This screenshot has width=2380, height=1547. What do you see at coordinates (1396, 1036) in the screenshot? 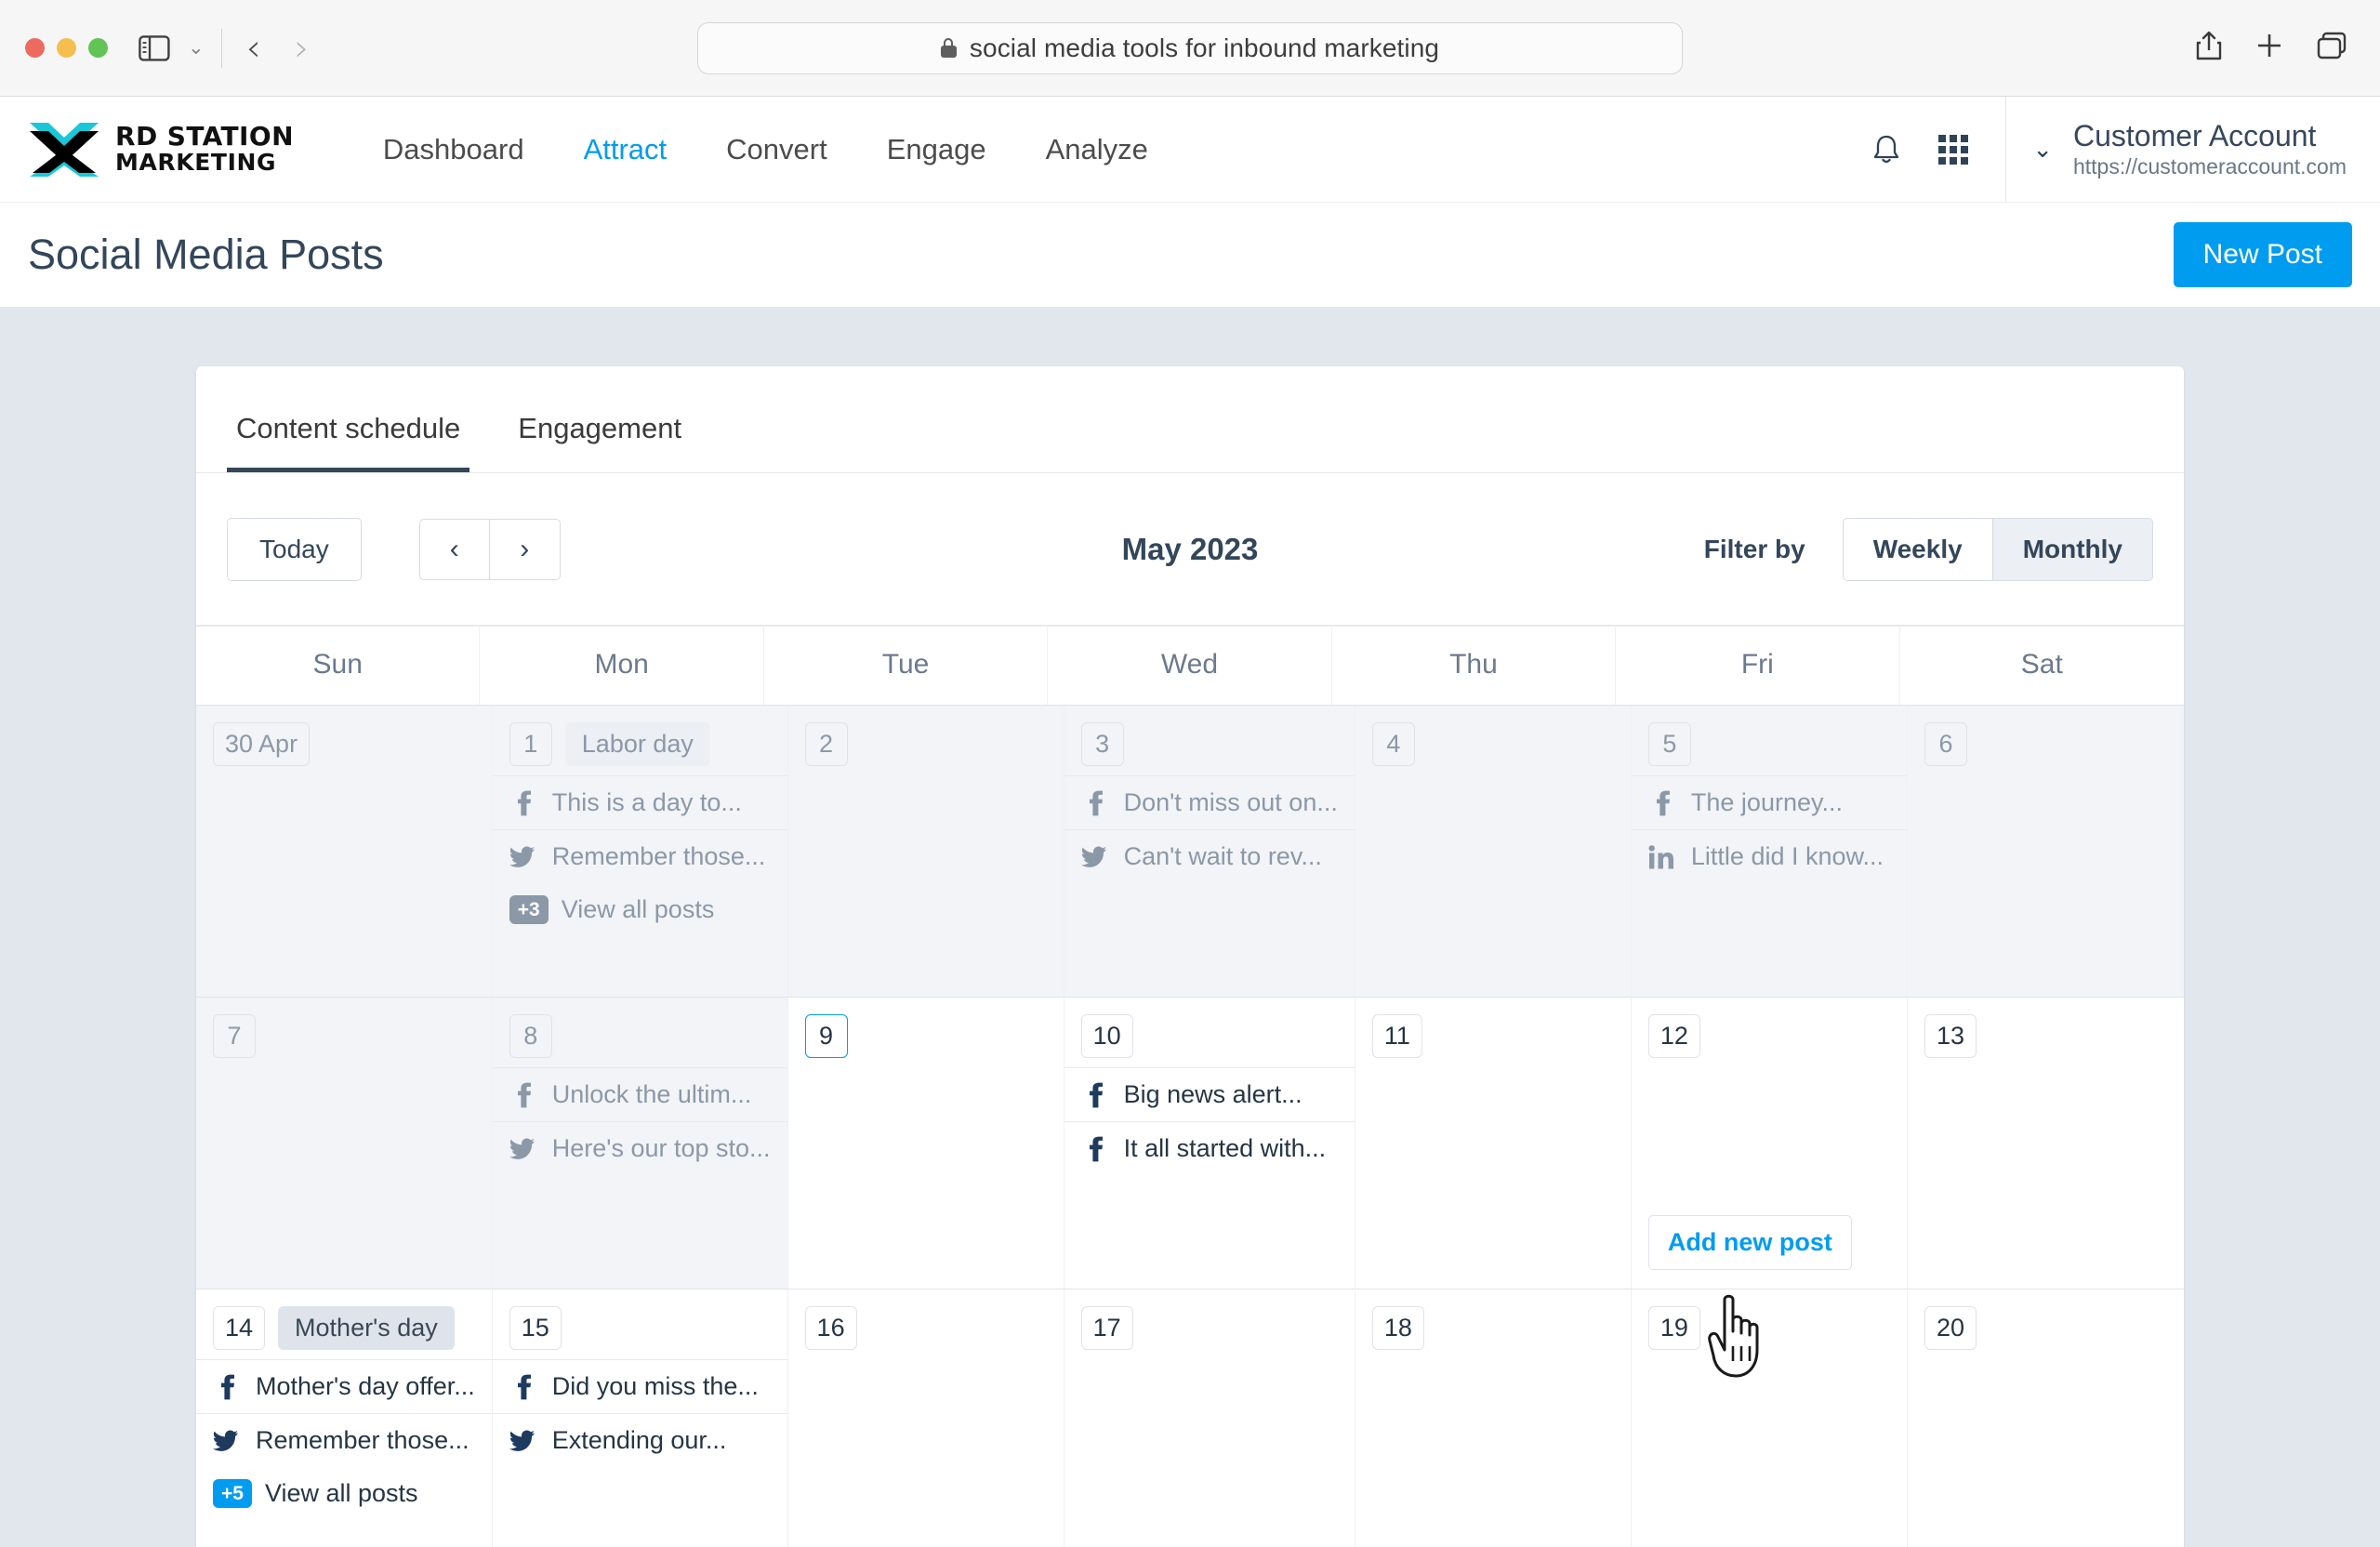
I see `day-number: 11` at bounding box center [1396, 1036].